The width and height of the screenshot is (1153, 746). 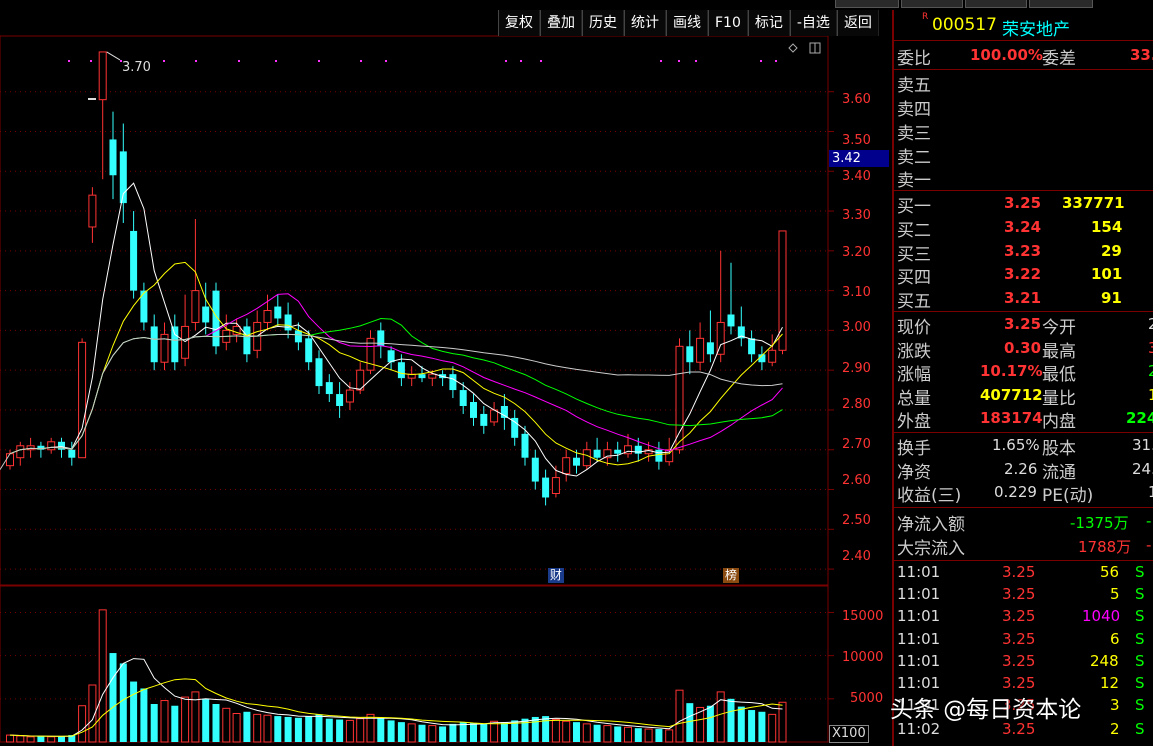 What do you see at coordinates (914, 352) in the screenshot?
I see `quote-label: 涨跌` at bounding box center [914, 352].